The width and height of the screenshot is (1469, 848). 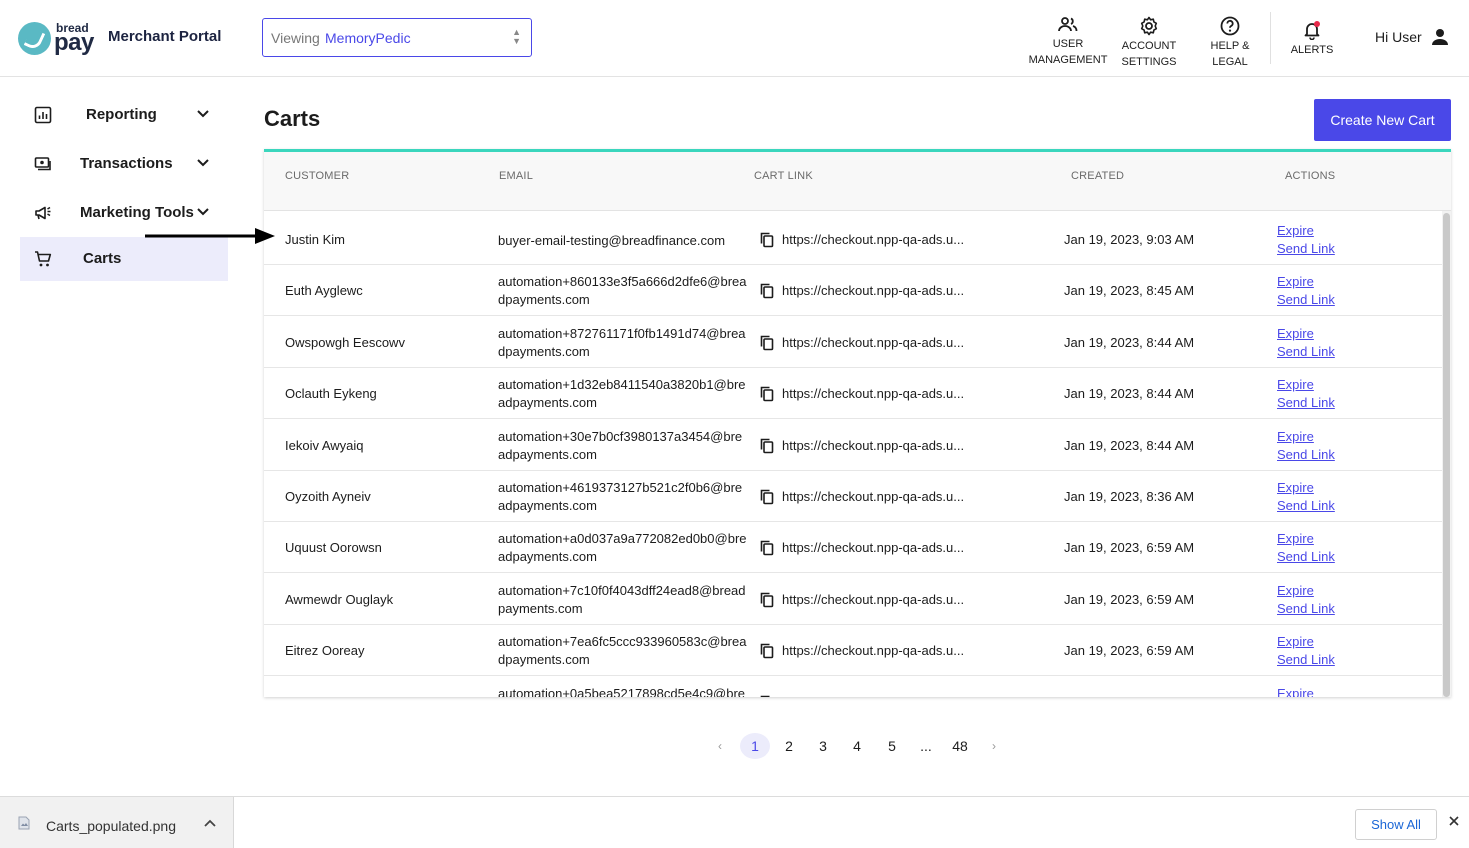 I want to click on column-header-created: CREATED, so click(x=1097, y=176).